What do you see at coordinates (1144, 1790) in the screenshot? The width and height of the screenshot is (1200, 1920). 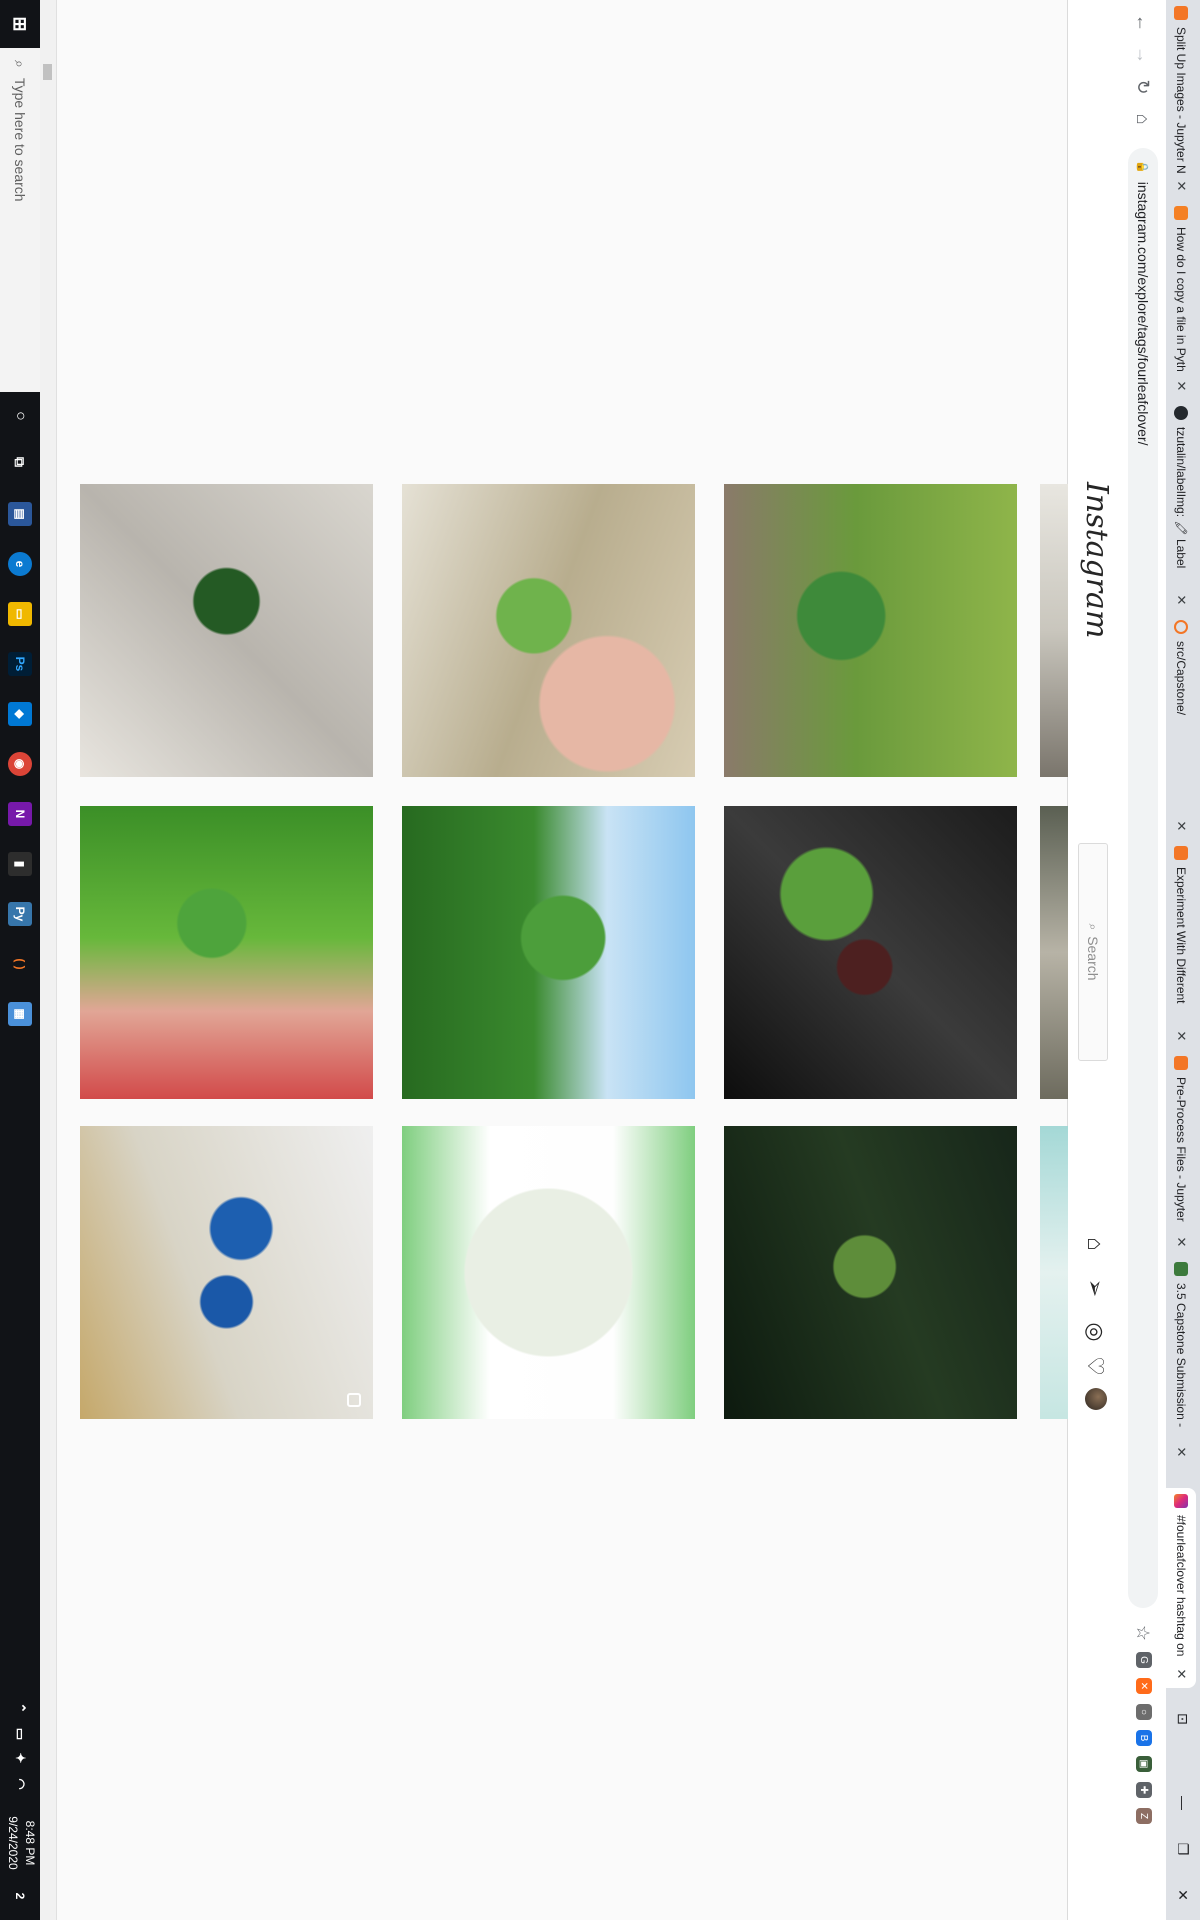 I see `puzzle-extension-icon: ✚` at bounding box center [1144, 1790].